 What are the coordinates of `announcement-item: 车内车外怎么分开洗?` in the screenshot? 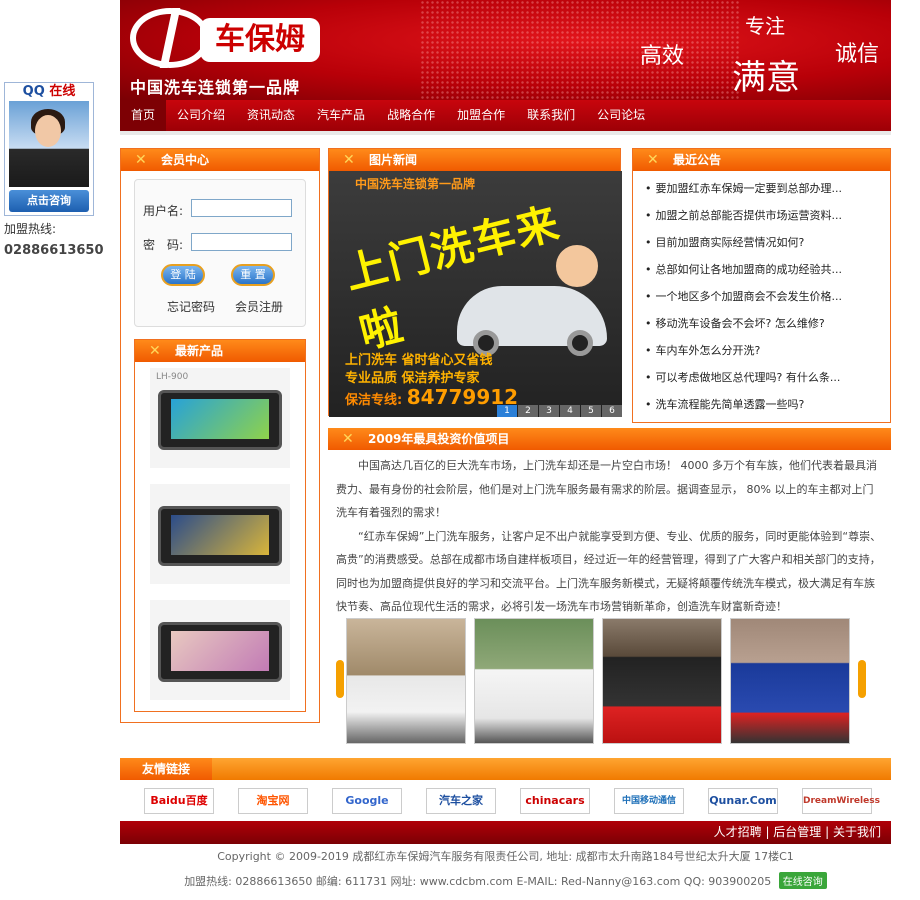 It's located at (767, 350).